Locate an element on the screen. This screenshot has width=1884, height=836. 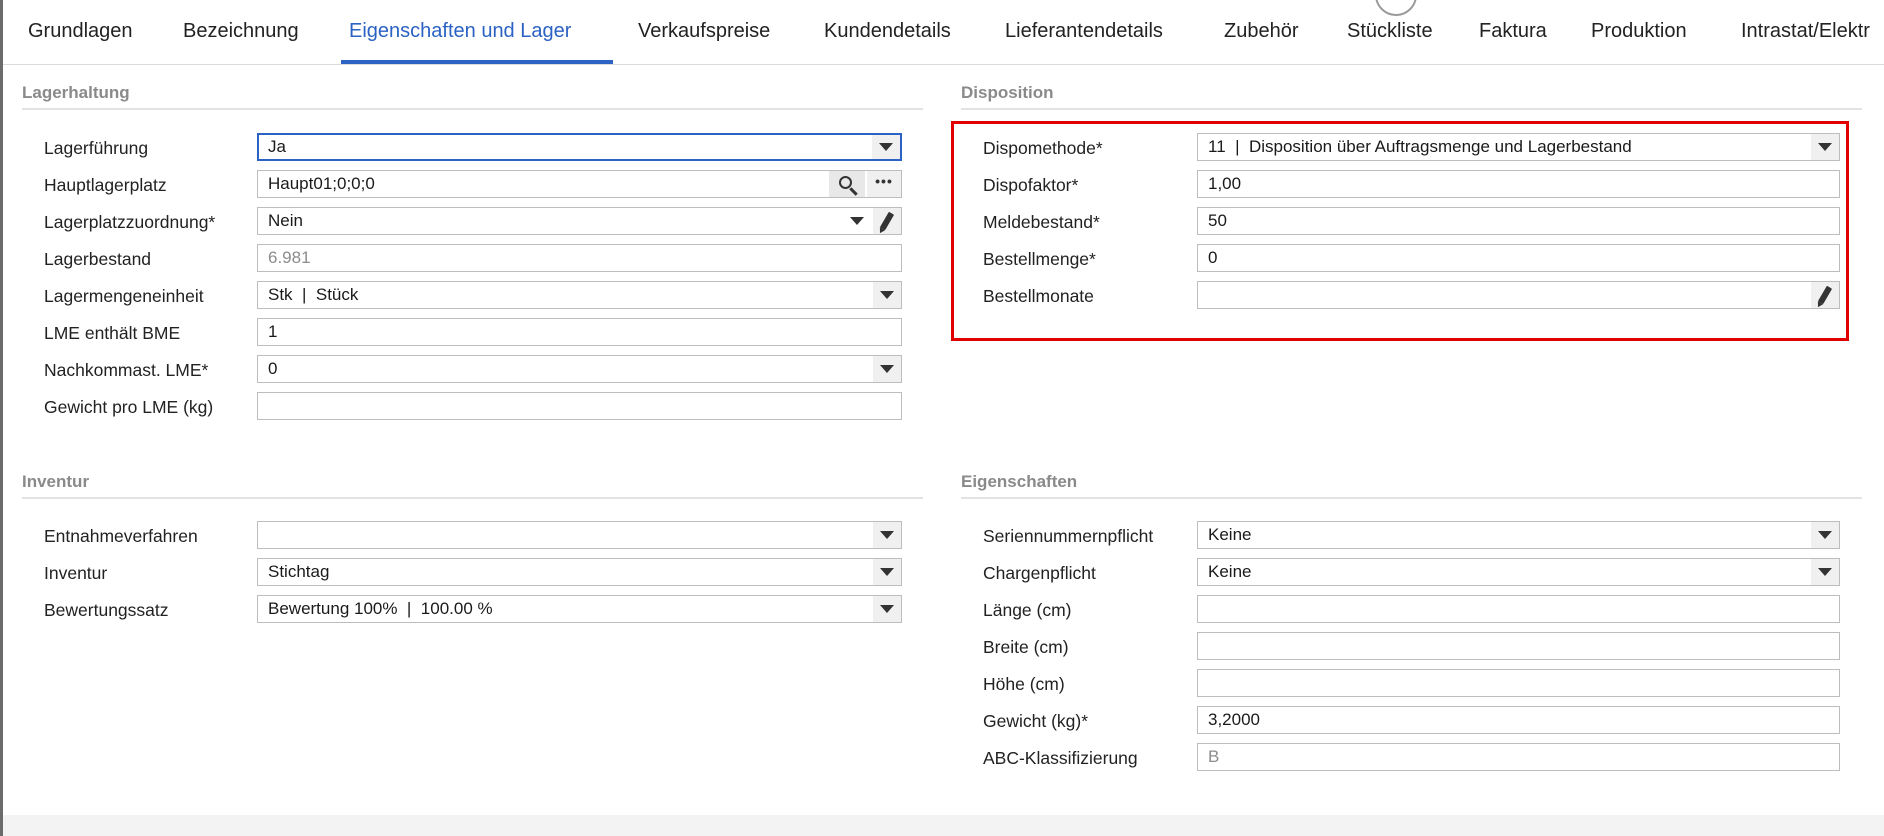
label-bewertungssatz: Bewertungssatz is located at coordinates (106, 610).